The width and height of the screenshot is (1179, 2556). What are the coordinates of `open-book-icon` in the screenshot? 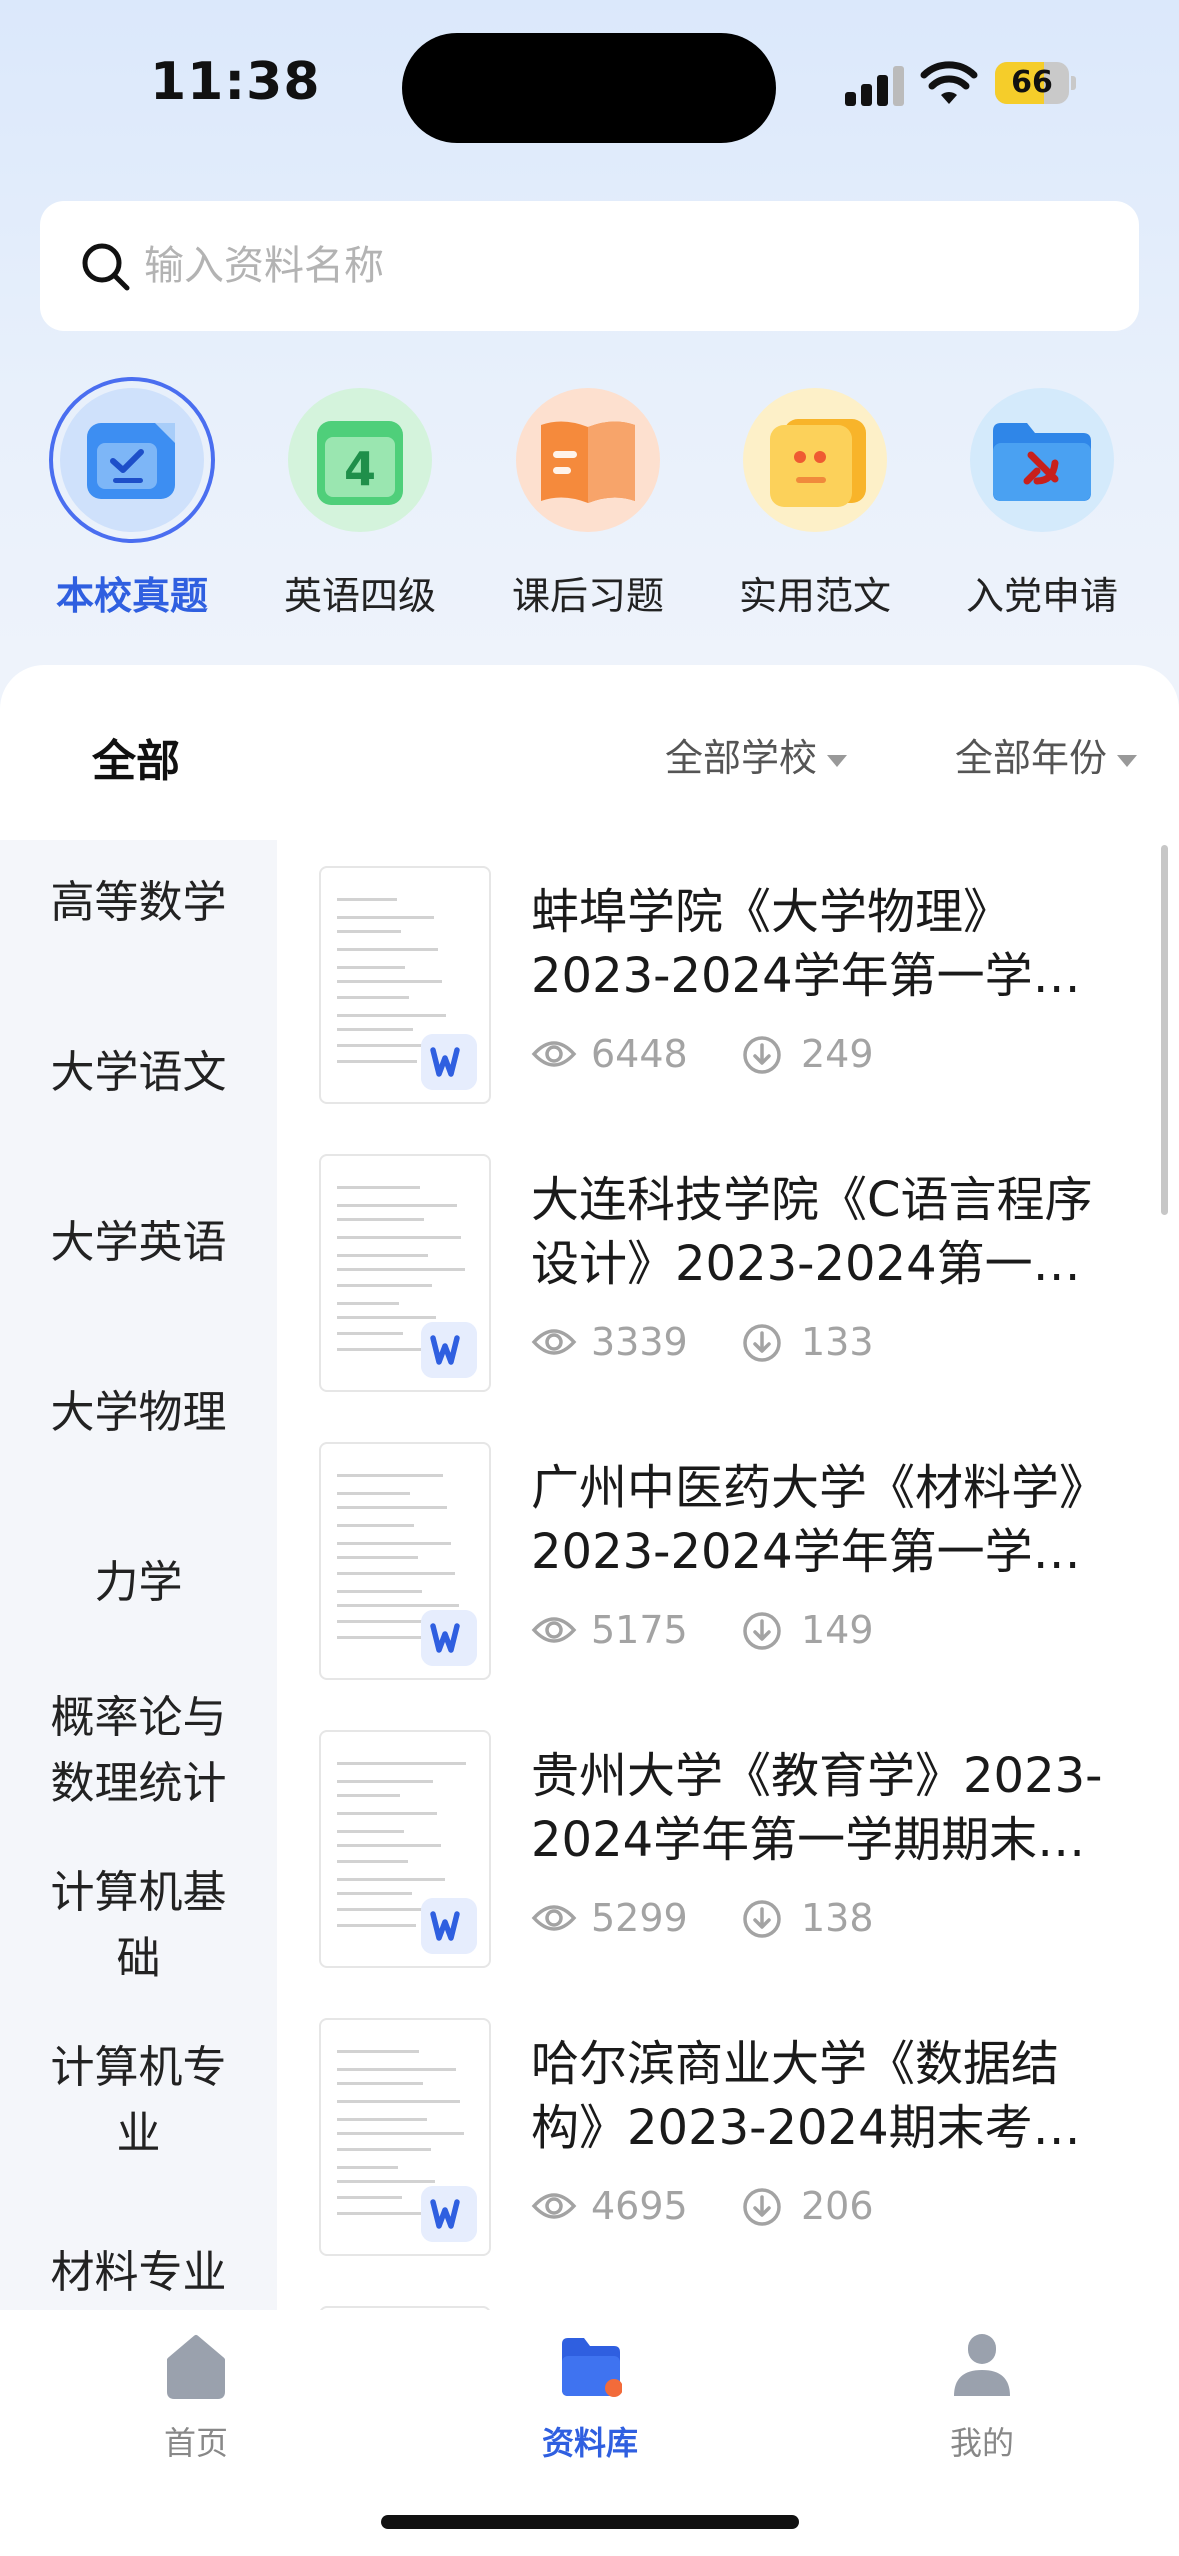 It's located at (588, 460).